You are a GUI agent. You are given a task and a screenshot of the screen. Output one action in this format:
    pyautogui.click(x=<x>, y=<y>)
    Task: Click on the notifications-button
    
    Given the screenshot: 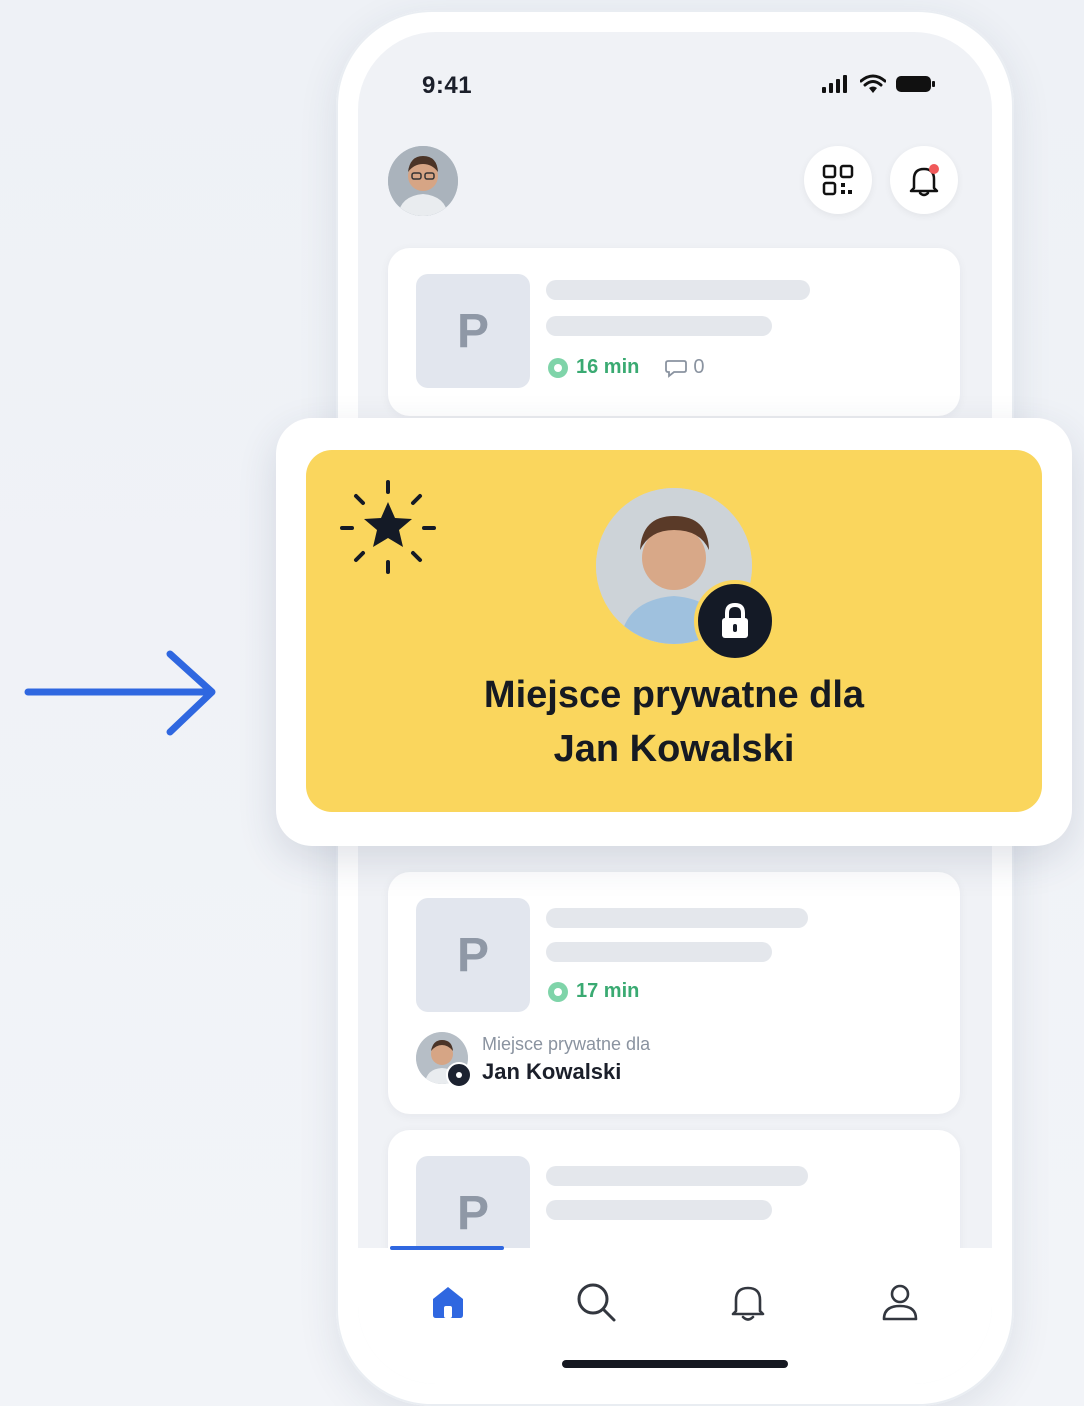 What is the action you would take?
    pyautogui.click(x=924, y=180)
    